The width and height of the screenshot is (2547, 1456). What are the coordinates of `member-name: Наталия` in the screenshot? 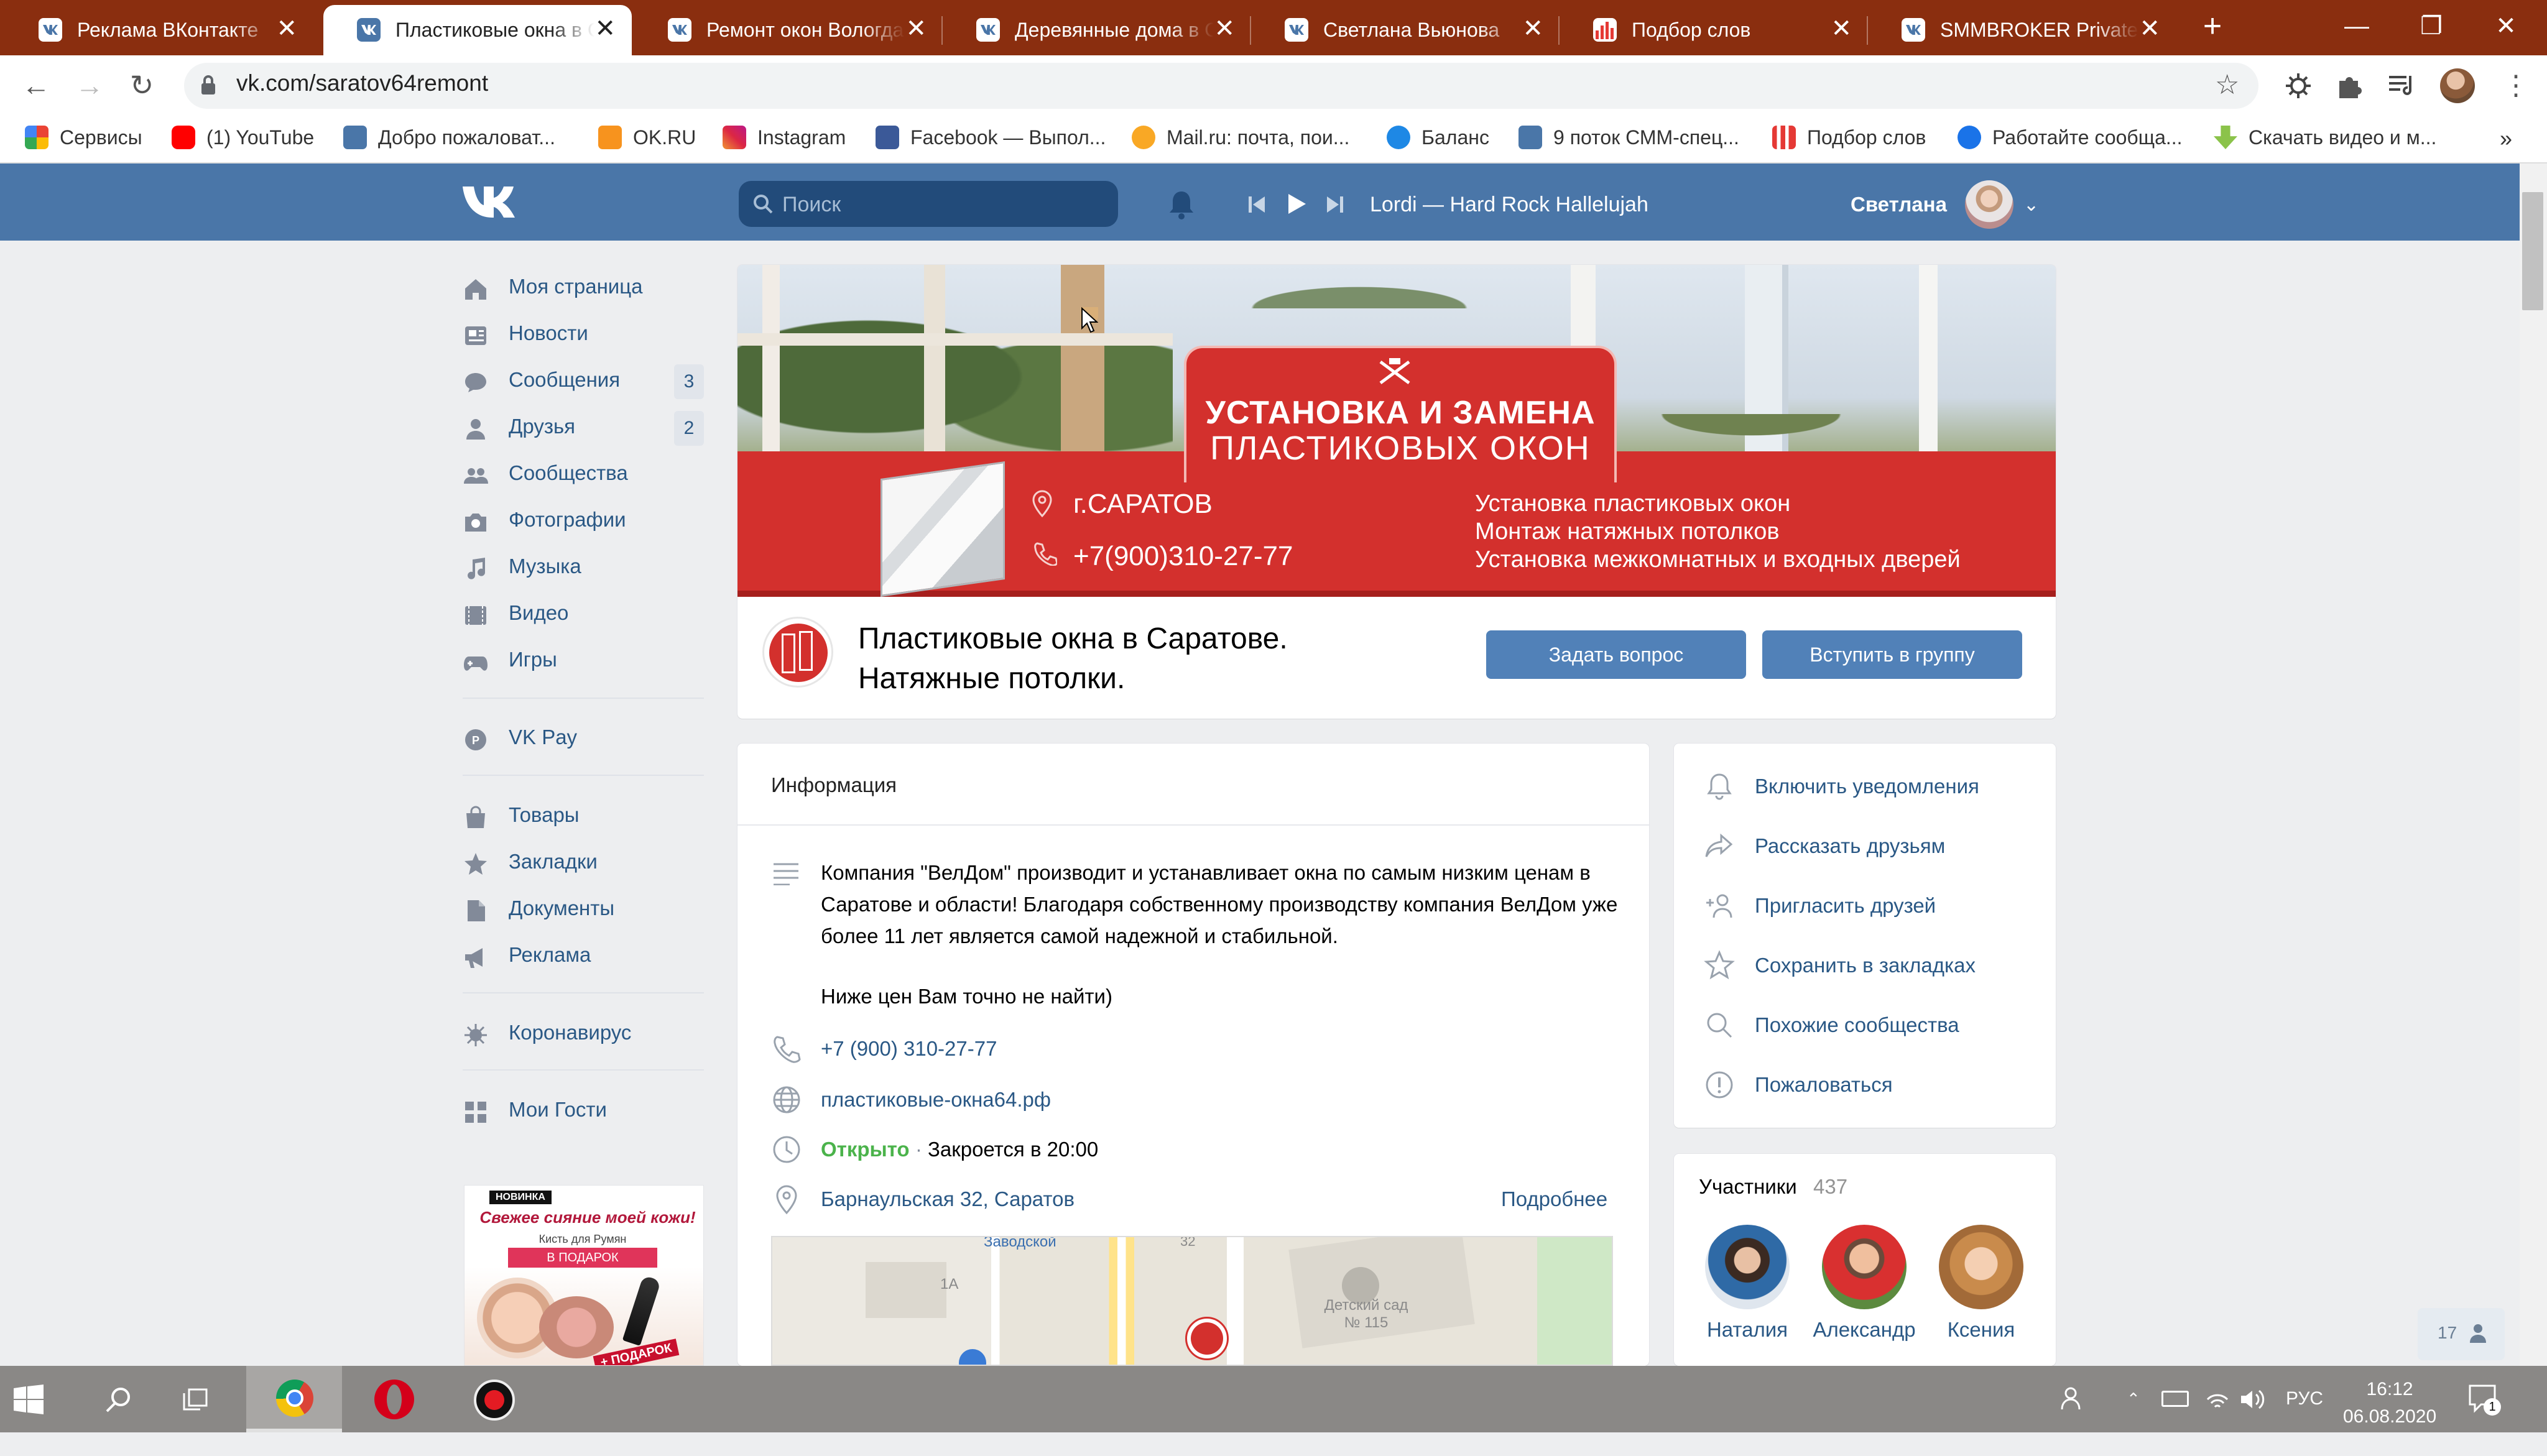 It's located at (1747, 1330).